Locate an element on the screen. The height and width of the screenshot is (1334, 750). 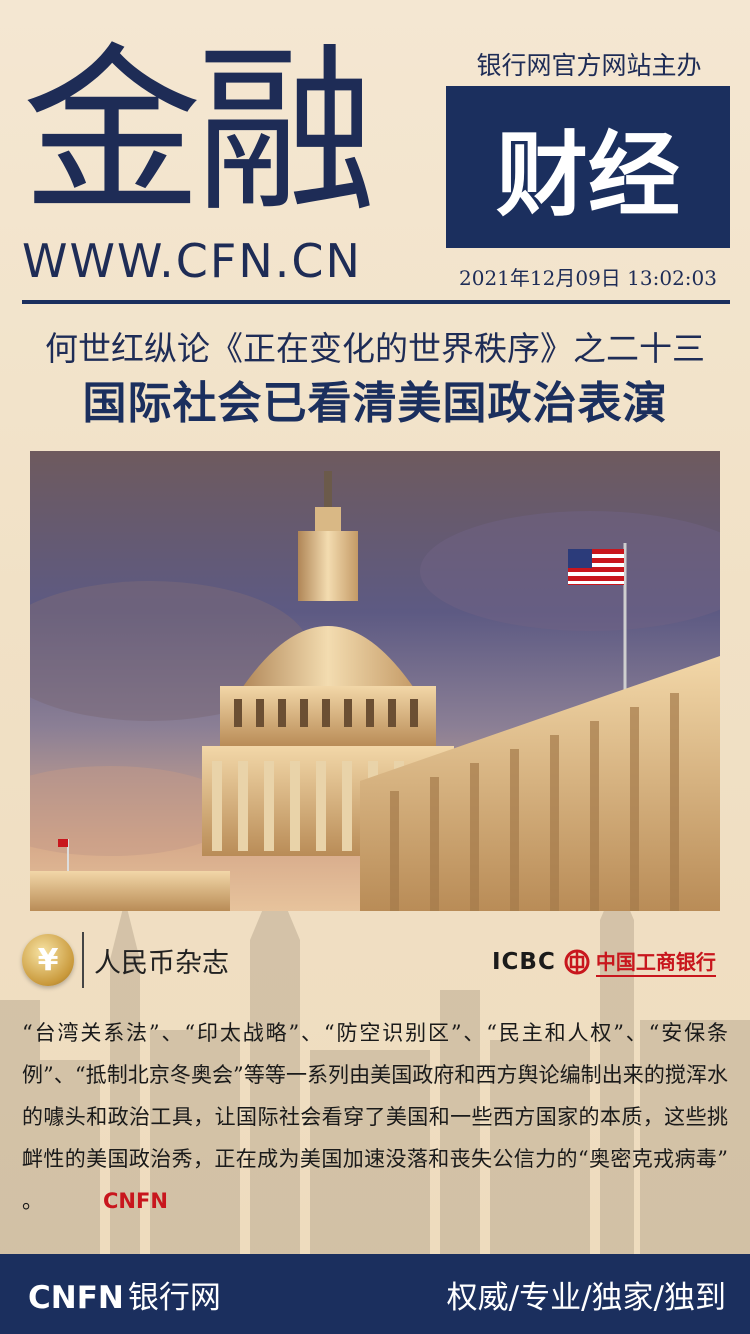
section-badge: 财经 is located at coordinates (588, 167).